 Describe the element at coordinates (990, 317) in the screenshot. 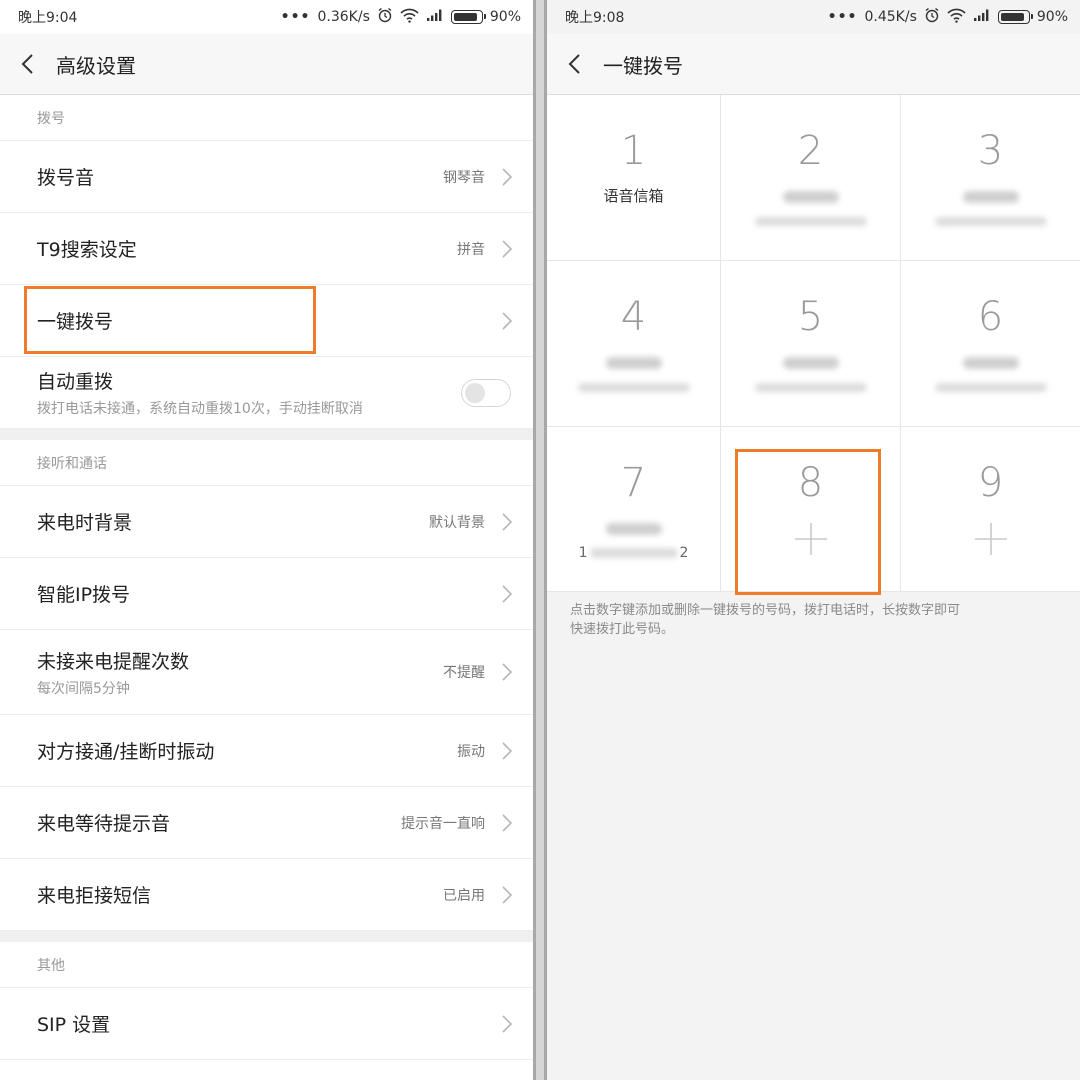

I see `key-number: 6` at that location.